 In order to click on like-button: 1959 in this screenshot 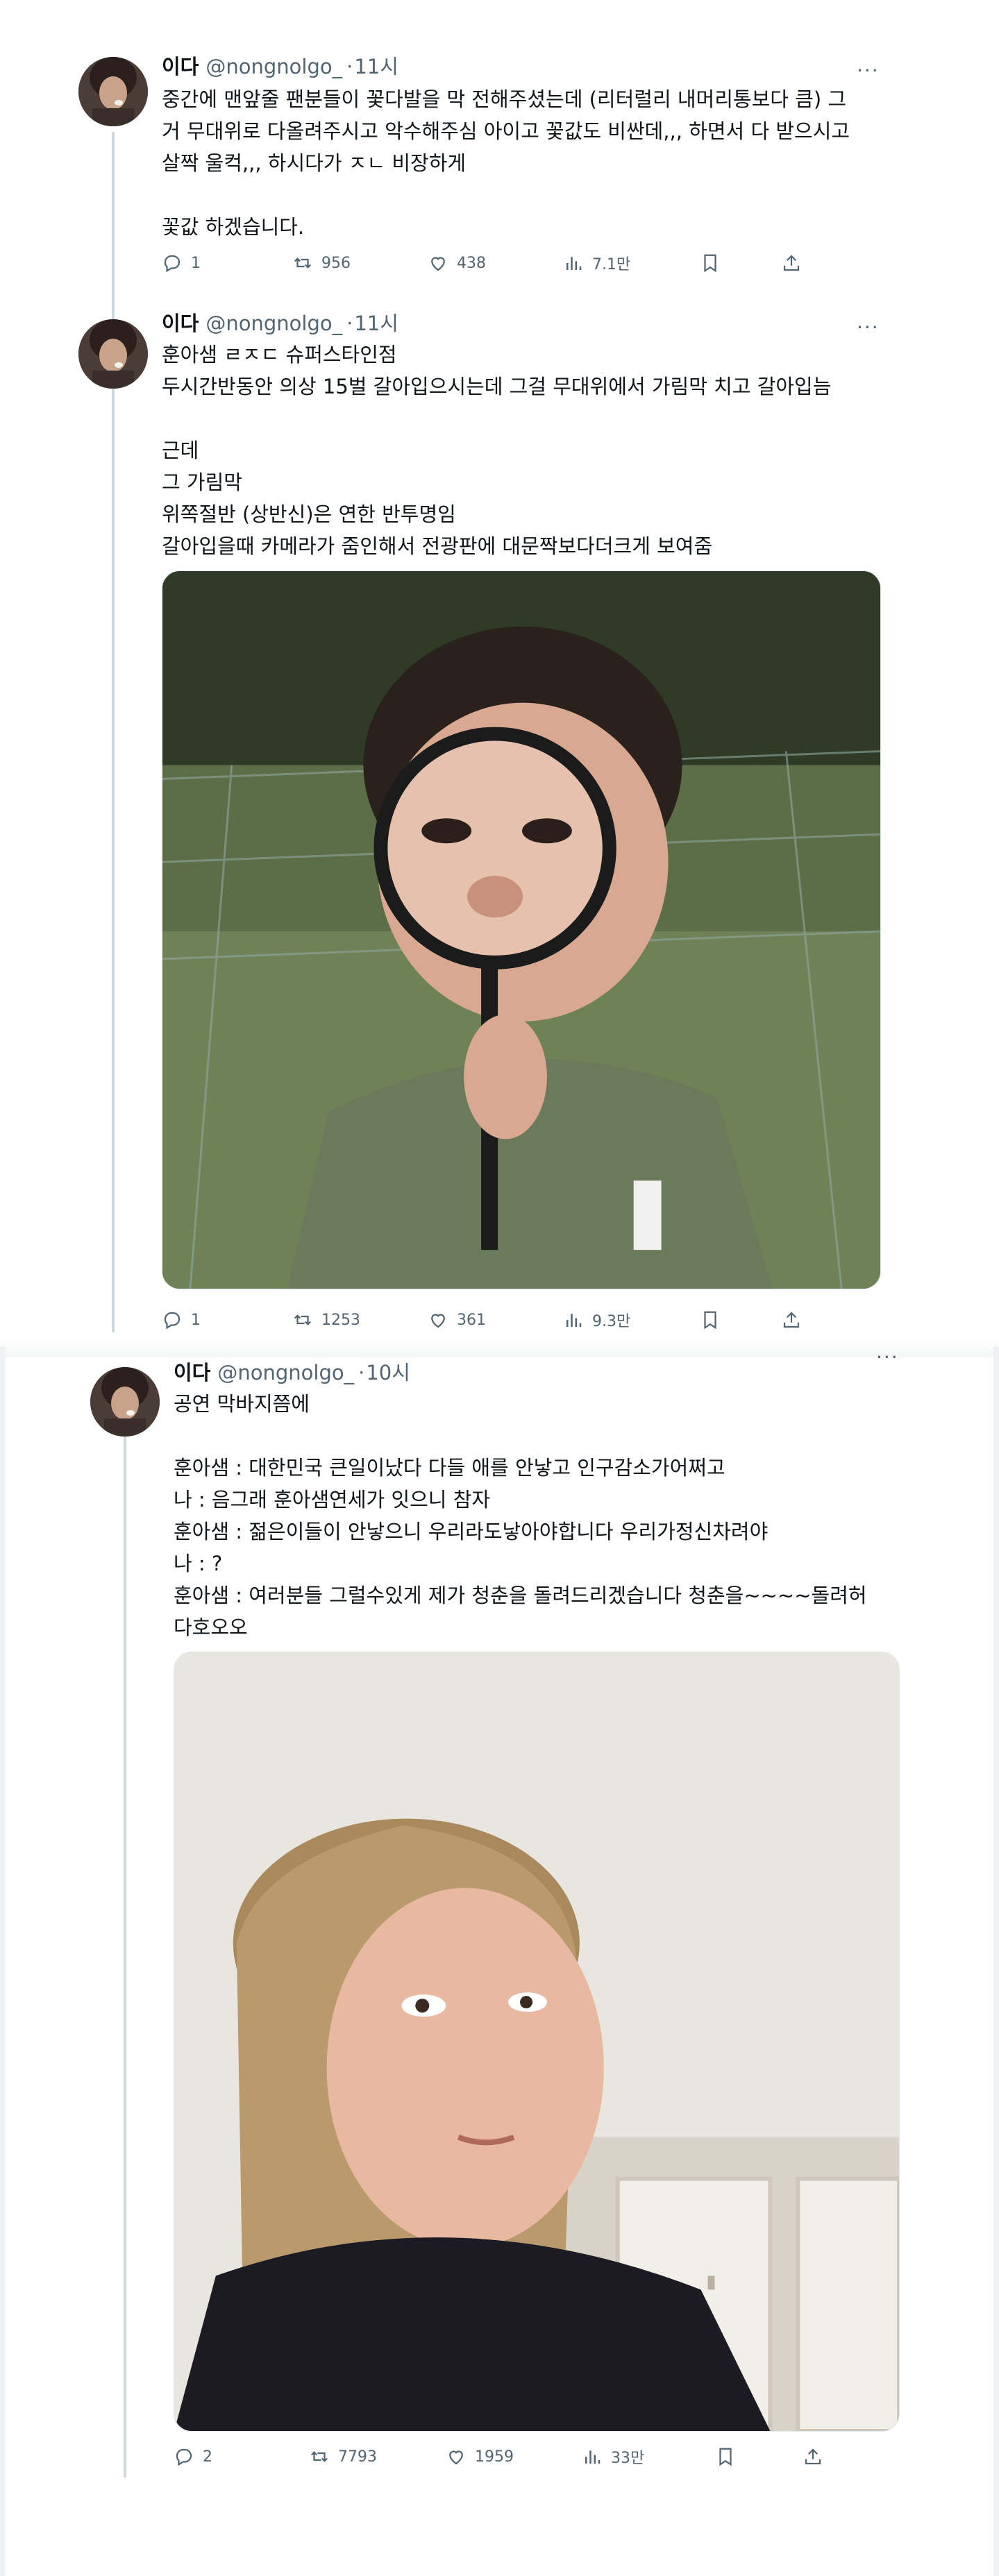, I will do `click(480, 2457)`.